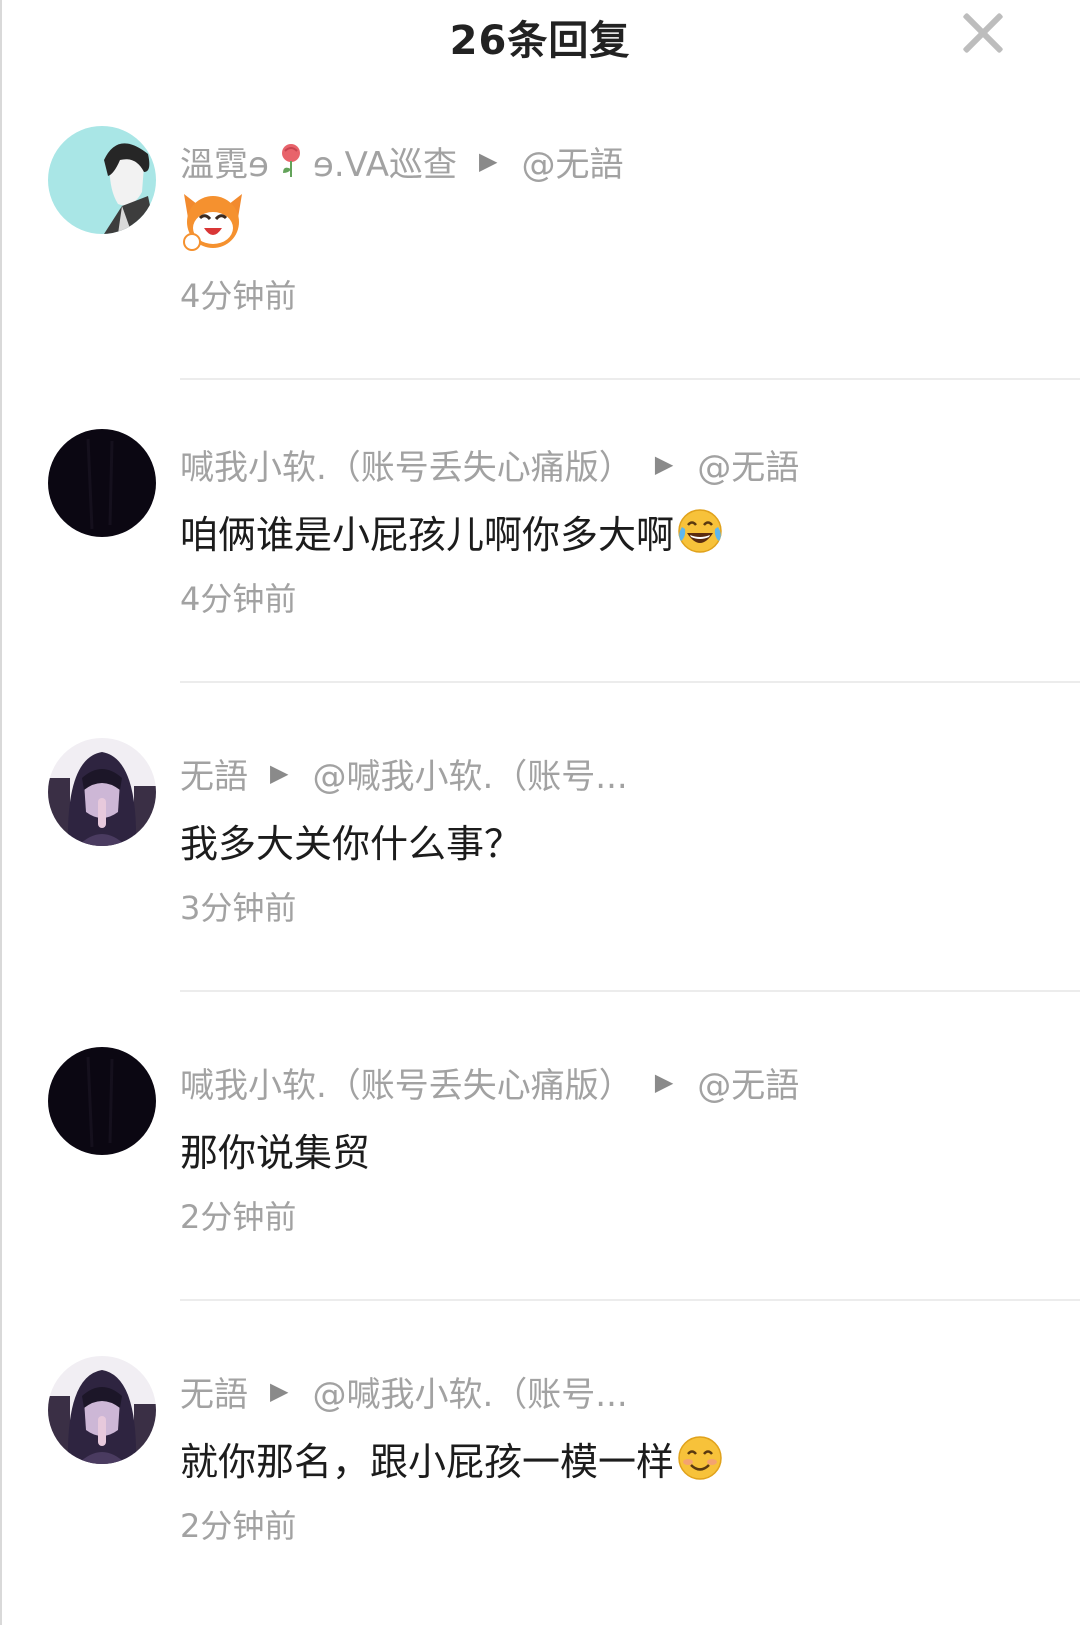  Describe the element at coordinates (275, 1152) in the screenshot. I see `comment-text: 那你说集贸` at that location.